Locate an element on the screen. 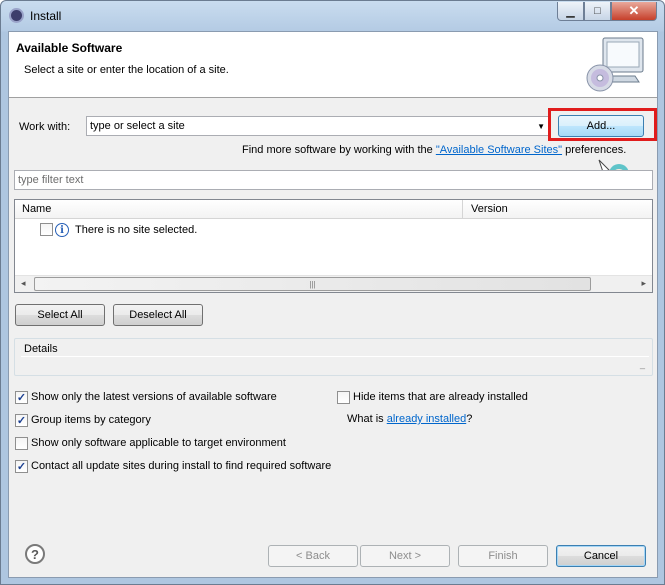 Image resolution: width=665 pixels, height=585 pixels. contact-sites-checkbox: ✓ is located at coordinates (21, 466).